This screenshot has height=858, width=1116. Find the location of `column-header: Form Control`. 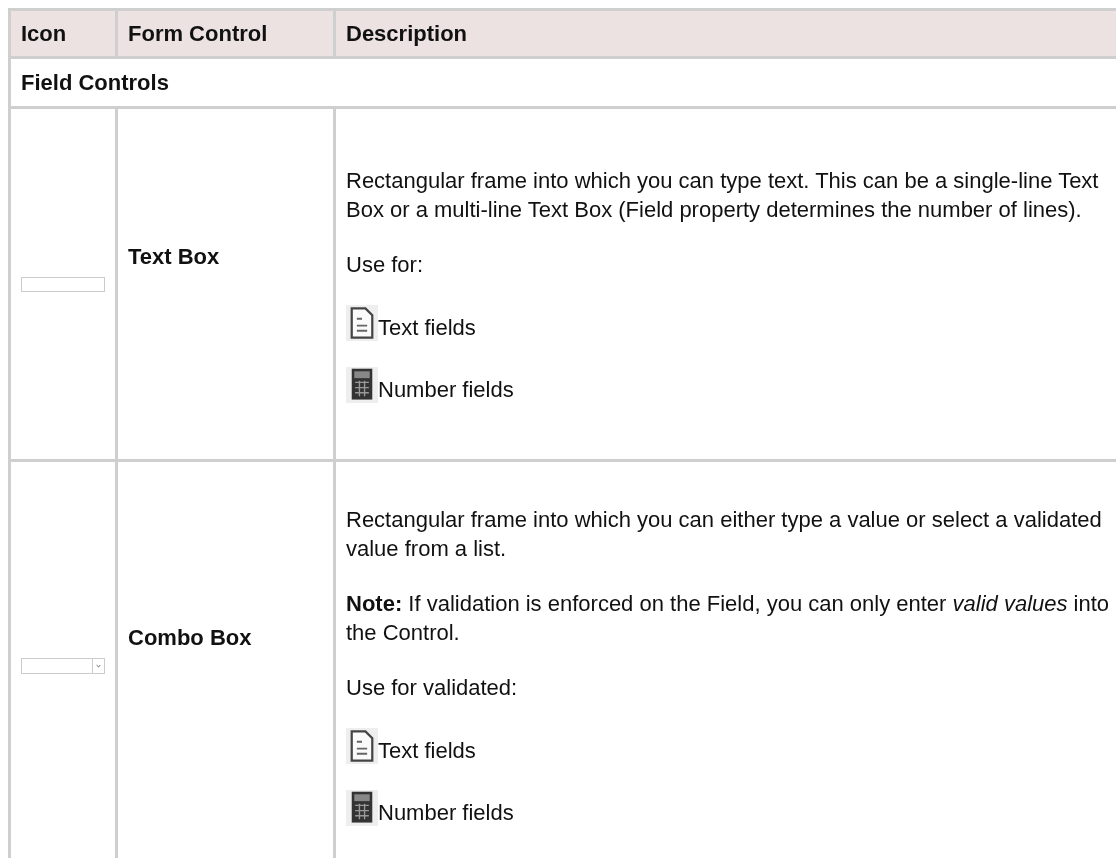

column-header: Form Control is located at coordinates (224, 33).